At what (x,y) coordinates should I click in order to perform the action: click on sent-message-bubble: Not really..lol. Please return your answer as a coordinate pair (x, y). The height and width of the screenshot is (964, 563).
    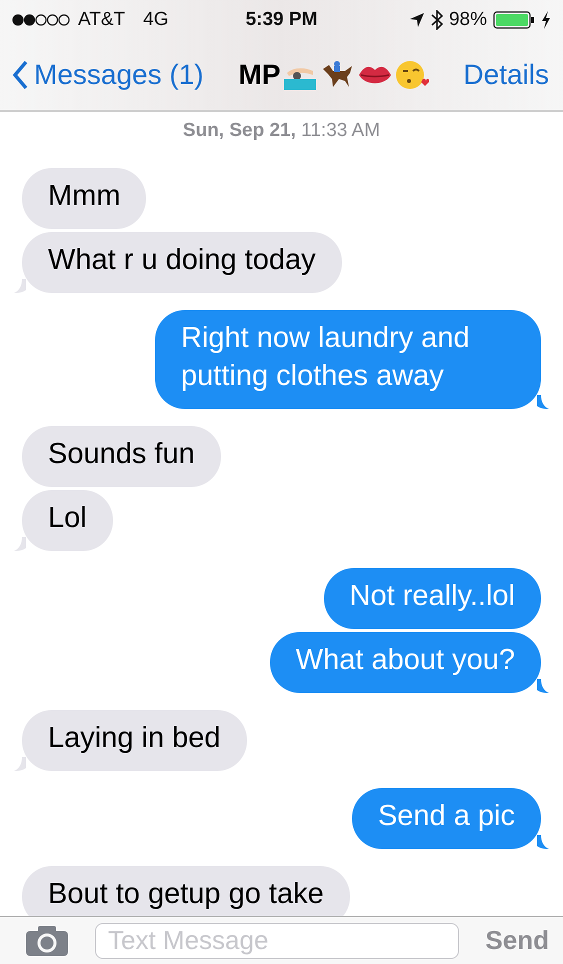
    Looking at the image, I should click on (432, 598).